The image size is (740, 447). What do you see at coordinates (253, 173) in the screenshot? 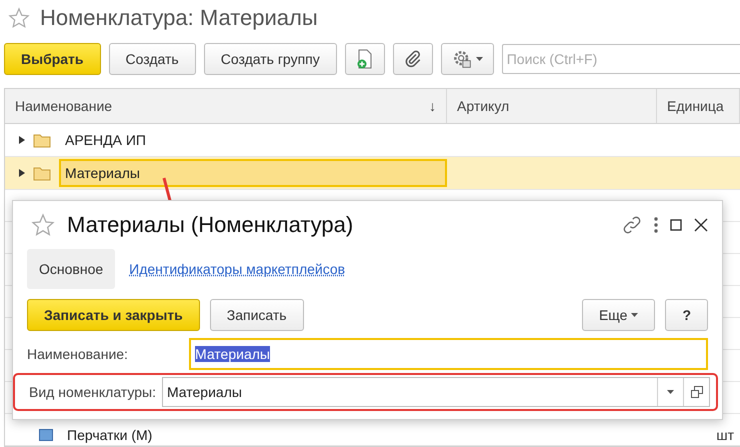
I see `item-name: Материалы` at bounding box center [253, 173].